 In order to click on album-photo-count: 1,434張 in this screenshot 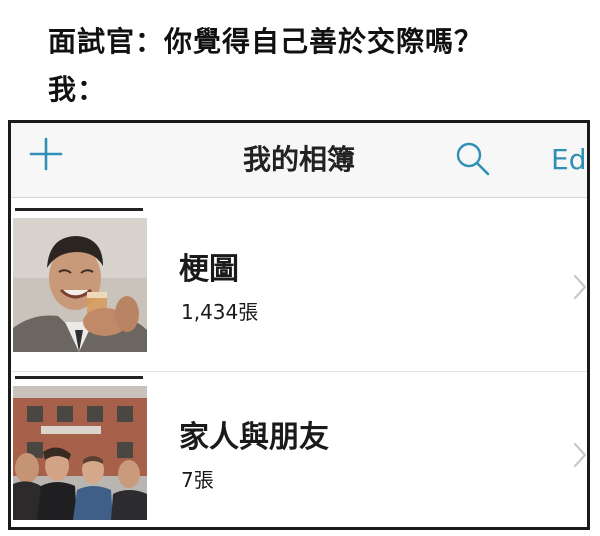, I will do `click(220, 312)`.